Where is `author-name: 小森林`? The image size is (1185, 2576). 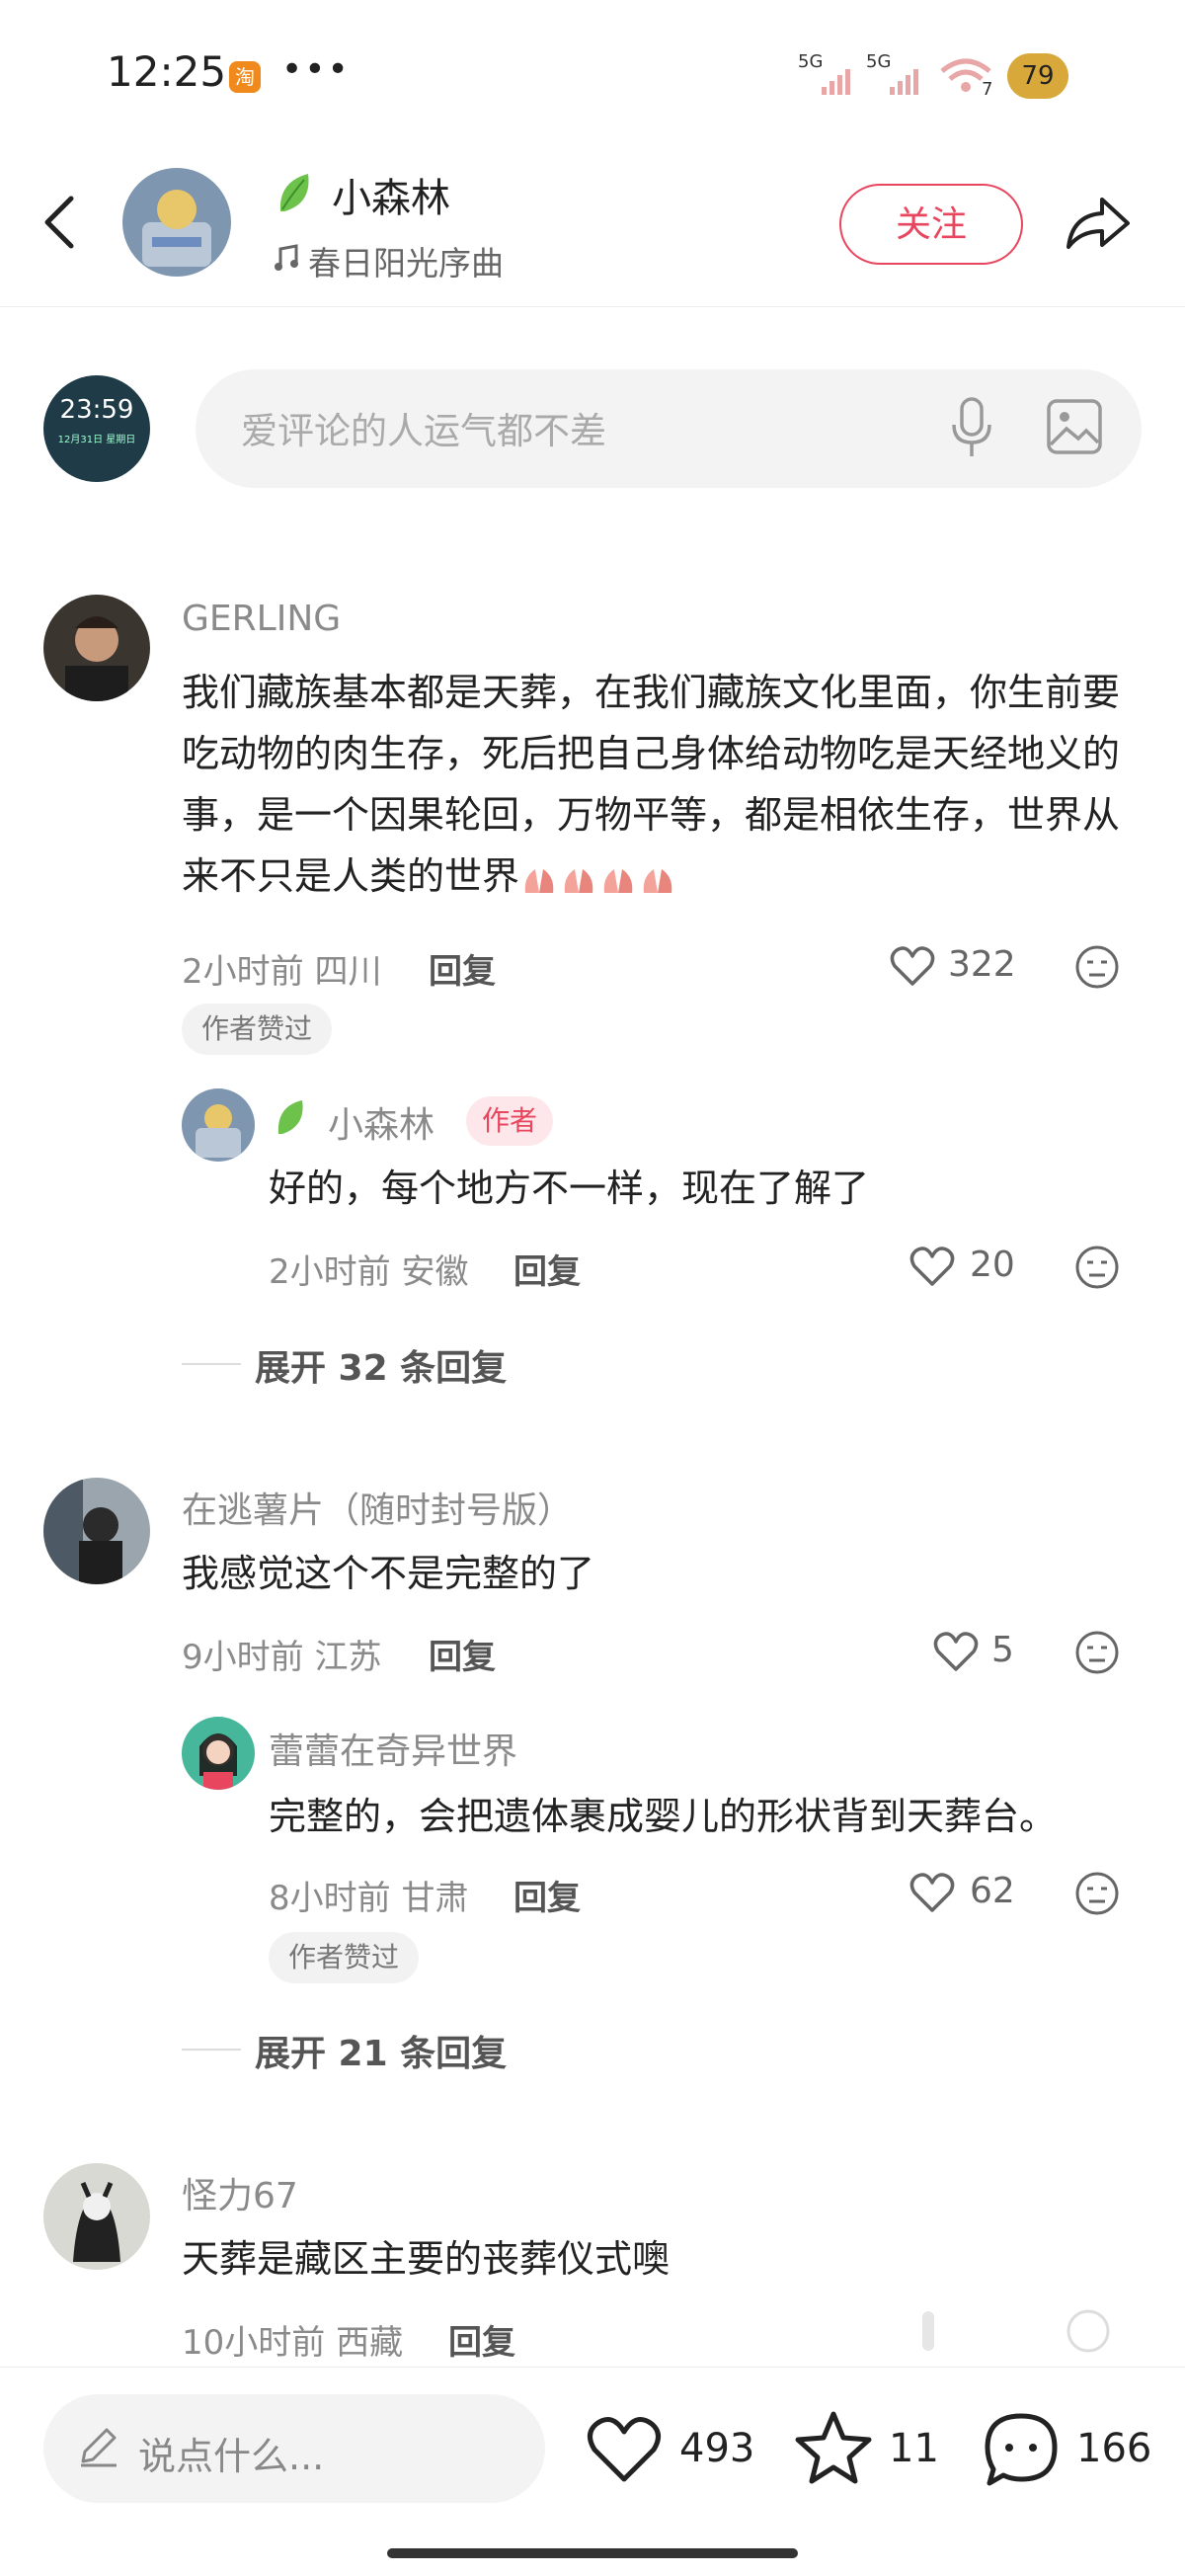
author-name: 小森林 is located at coordinates (391, 194).